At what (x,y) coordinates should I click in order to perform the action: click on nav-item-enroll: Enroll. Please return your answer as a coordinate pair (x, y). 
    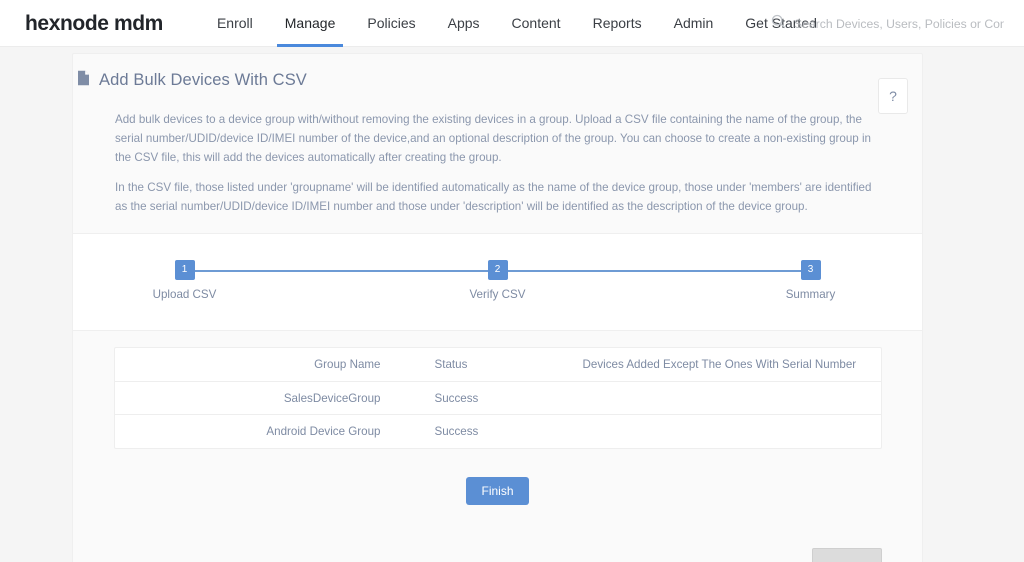
    Looking at the image, I should click on (235, 23).